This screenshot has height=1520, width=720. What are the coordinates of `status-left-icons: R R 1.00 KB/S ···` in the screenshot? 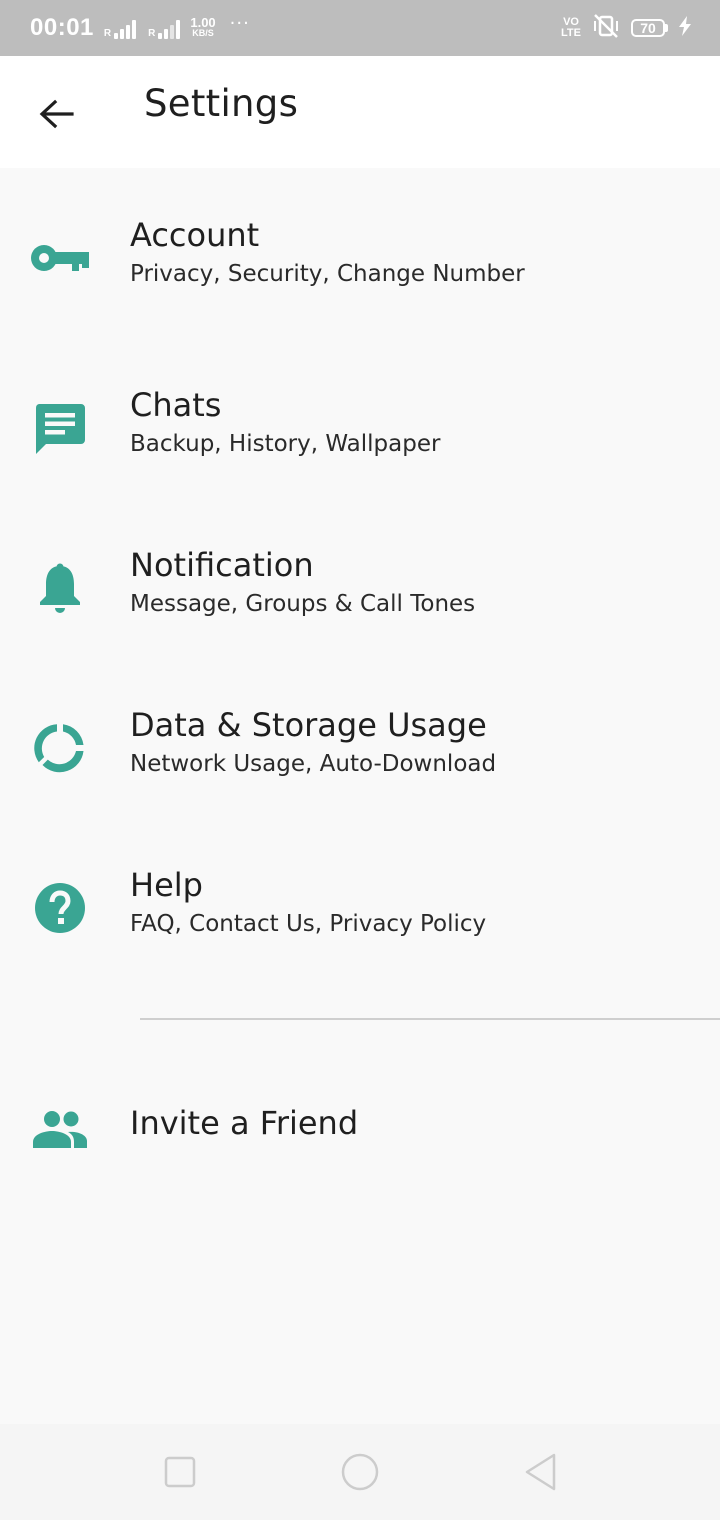 It's located at (176, 26).